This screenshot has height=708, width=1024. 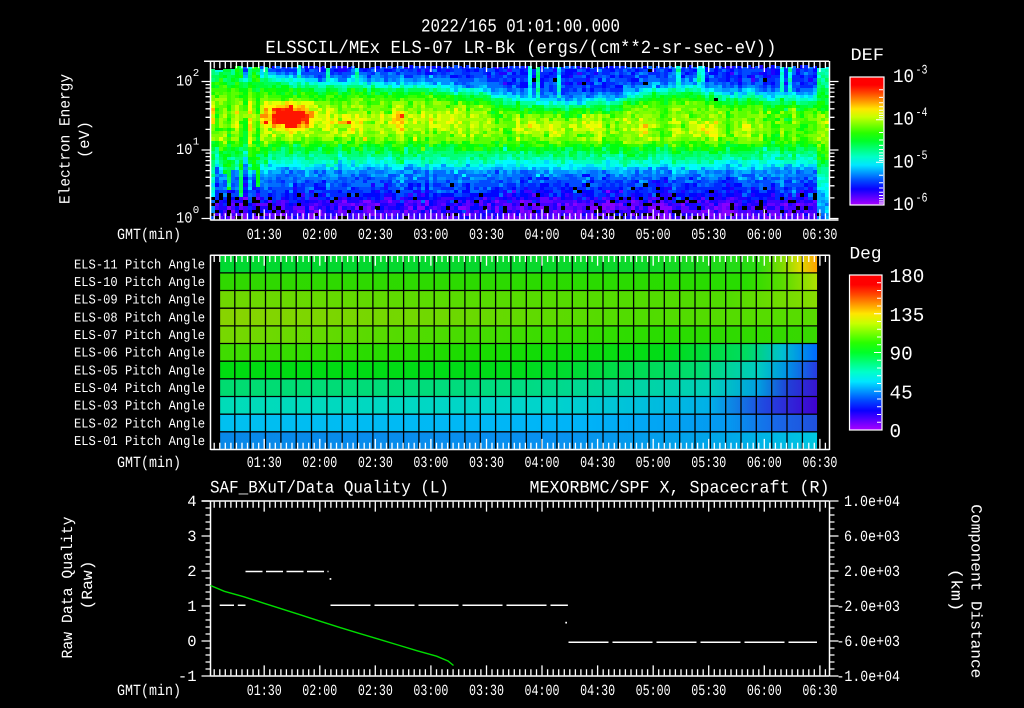 I want to click on svg-text: Raw Data Quality, so click(x=68, y=588).